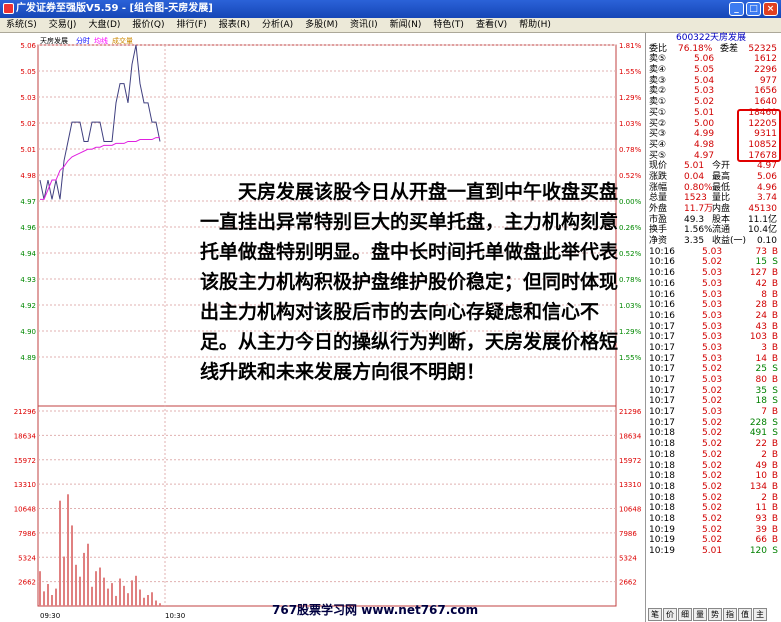 The image size is (781, 622). I want to click on tick-row-19: 10:18 5.02 2 B, so click(713, 455).